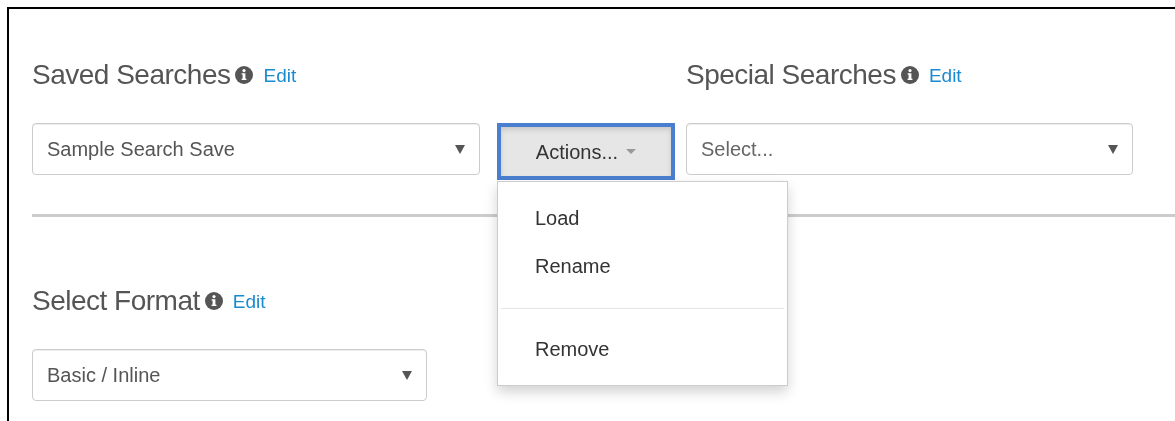 Image resolution: width=1175 pixels, height=421 pixels. What do you see at coordinates (116, 301) in the screenshot?
I see `section-heading: Select Format` at bounding box center [116, 301].